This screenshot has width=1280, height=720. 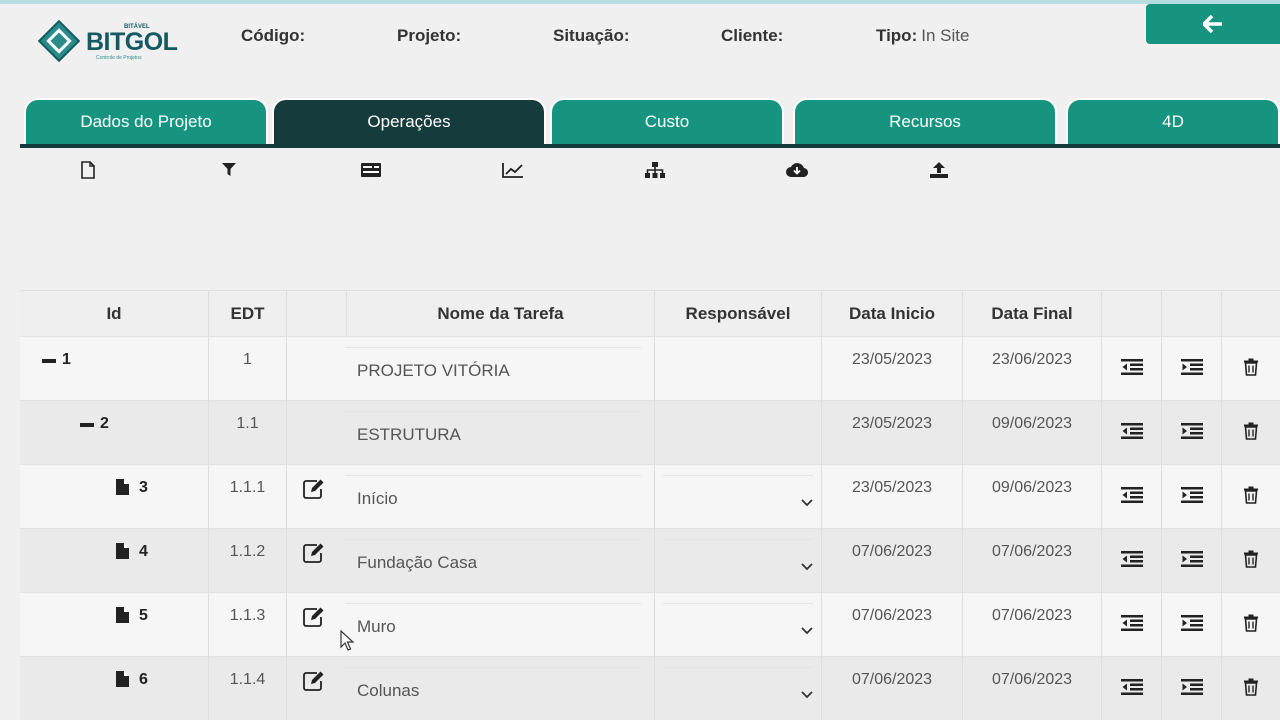 I want to click on new-file-icon, so click(x=88, y=170).